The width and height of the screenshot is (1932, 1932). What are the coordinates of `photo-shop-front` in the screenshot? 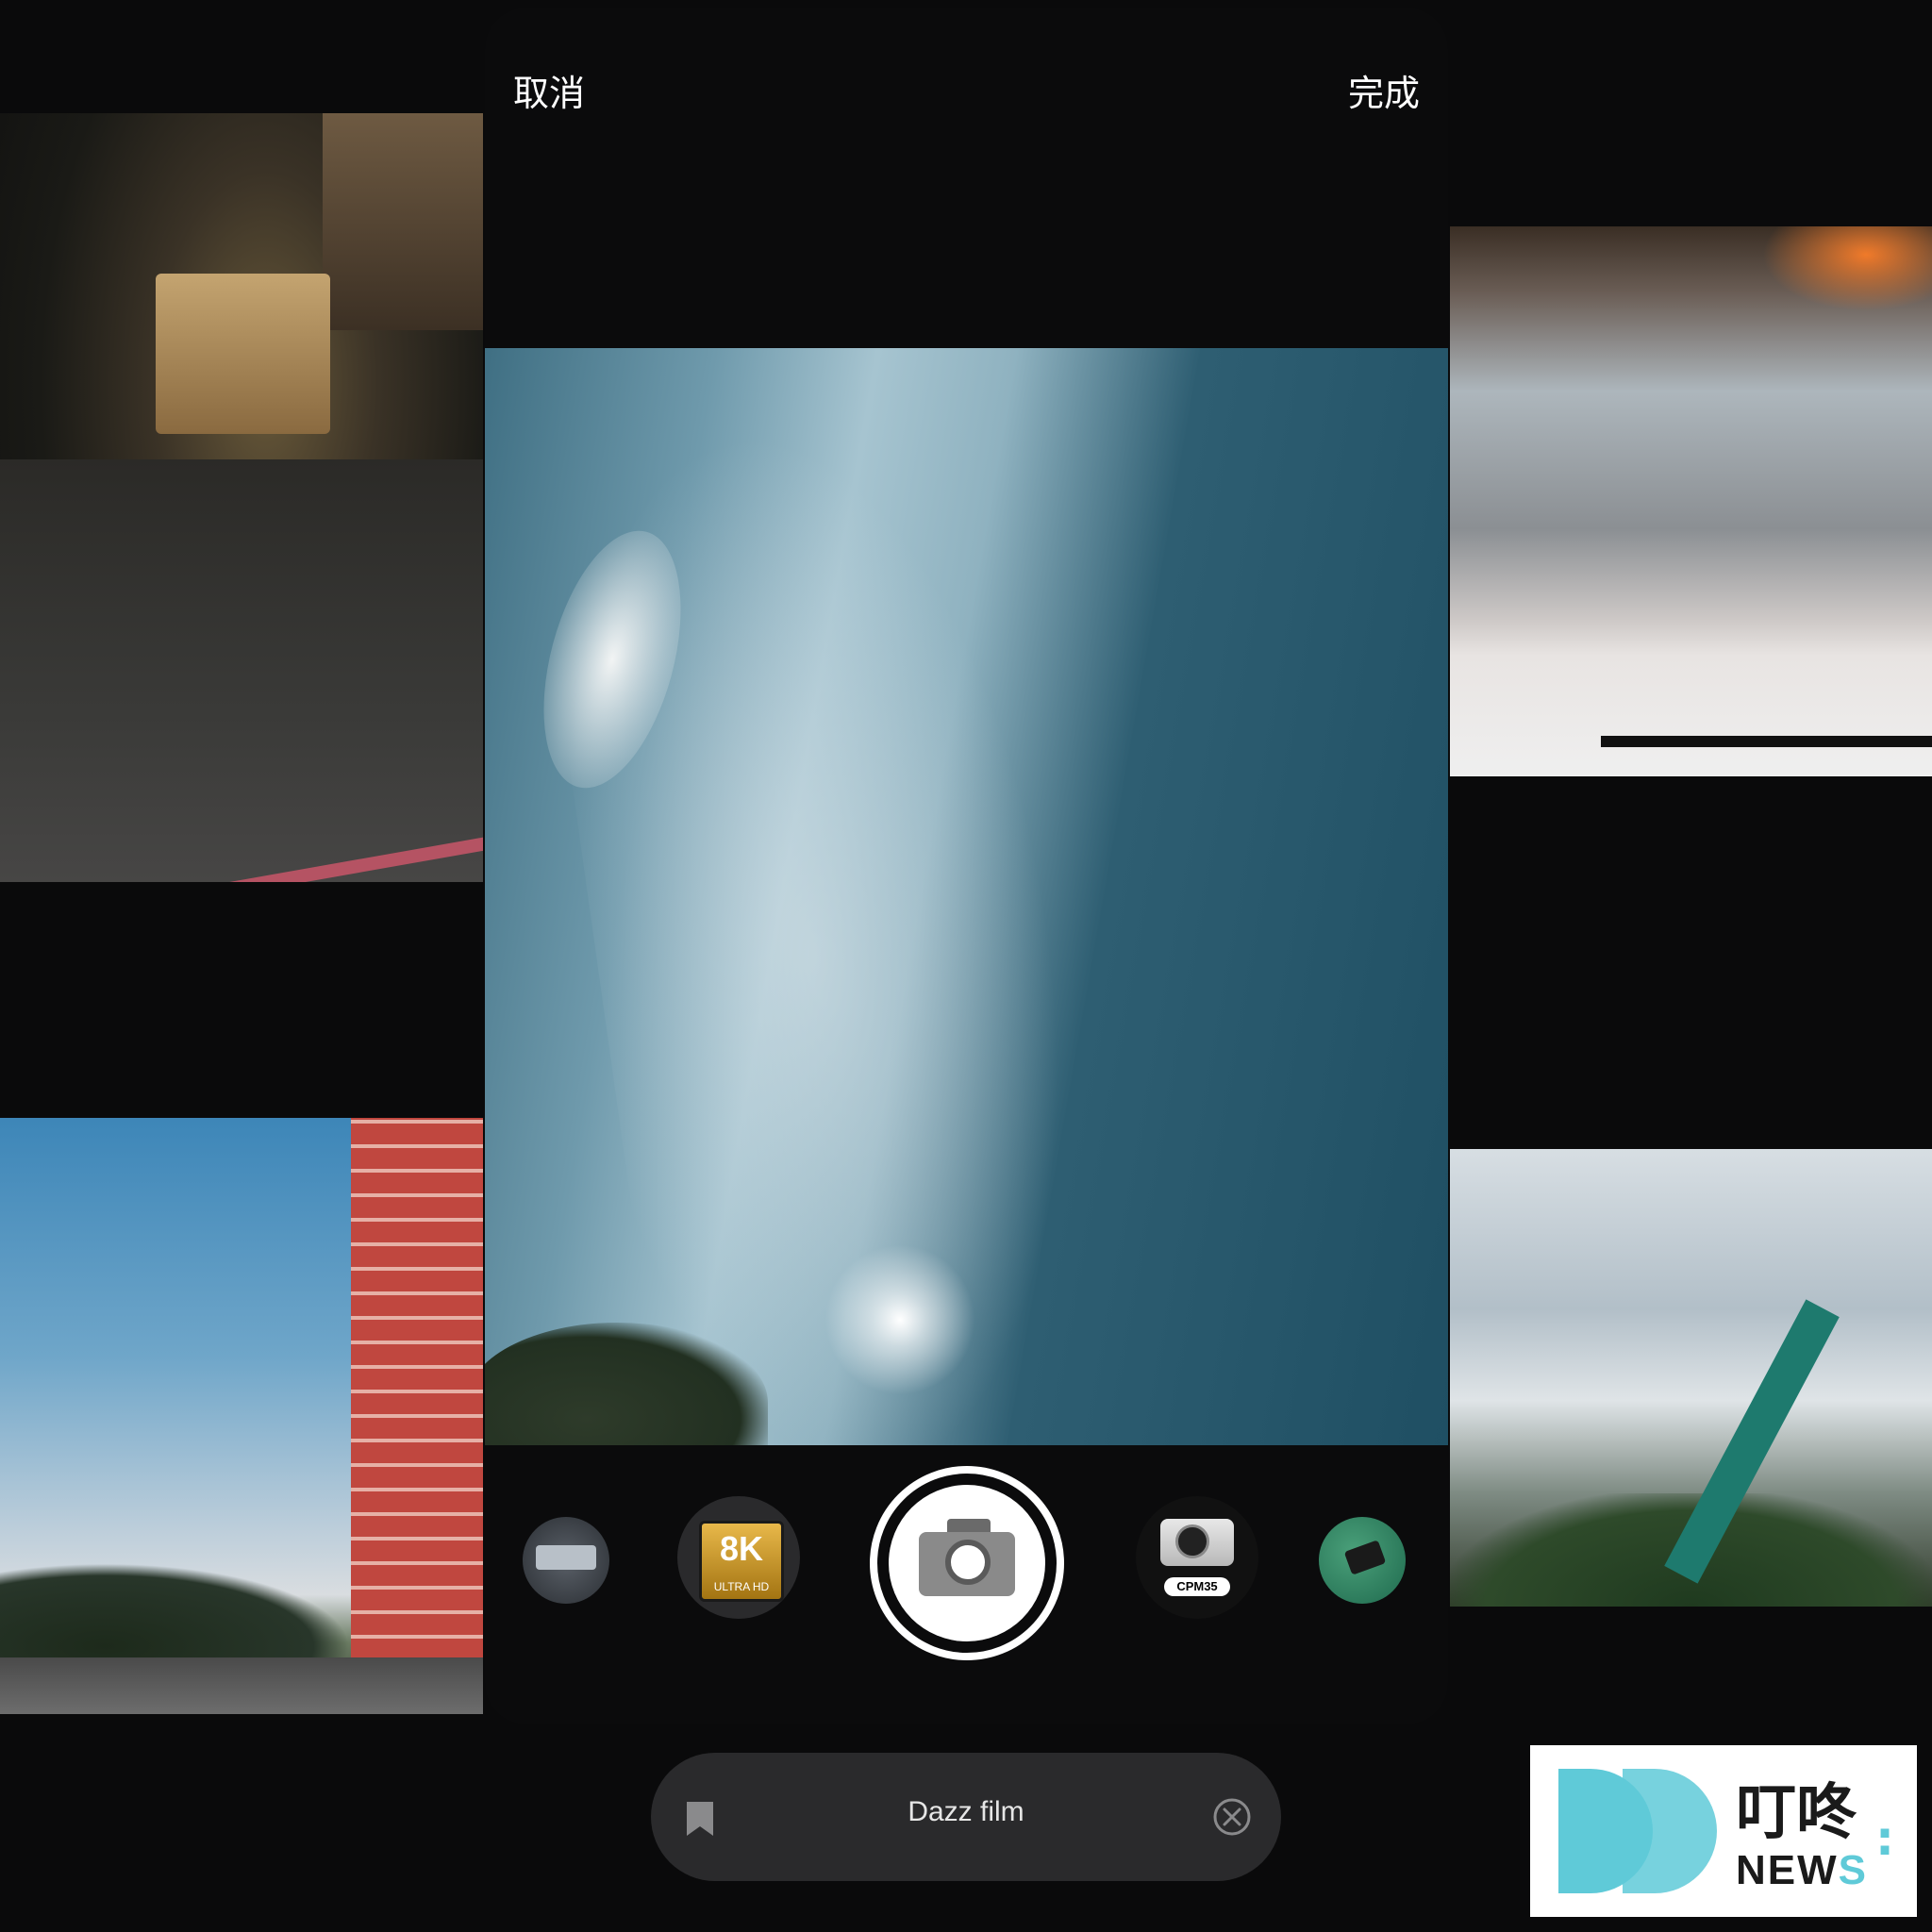 It's located at (1691, 501).